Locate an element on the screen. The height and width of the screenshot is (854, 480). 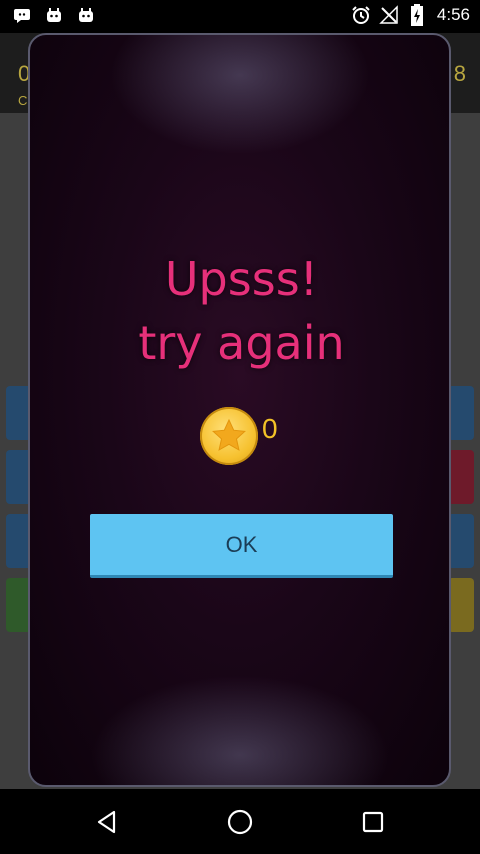
dialog-glow-bottom is located at coordinates (239, 730).